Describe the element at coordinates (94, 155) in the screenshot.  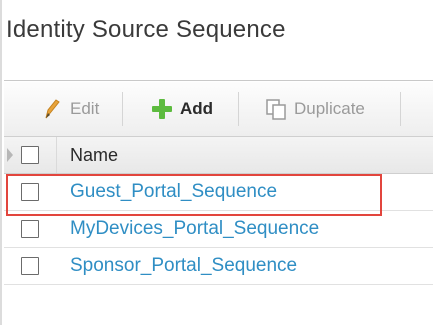
I see `column-header-name: Name` at that location.